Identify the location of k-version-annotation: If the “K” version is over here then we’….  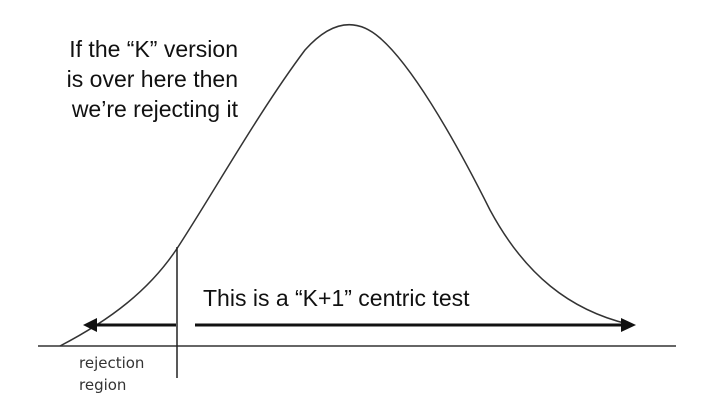
(126, 79).